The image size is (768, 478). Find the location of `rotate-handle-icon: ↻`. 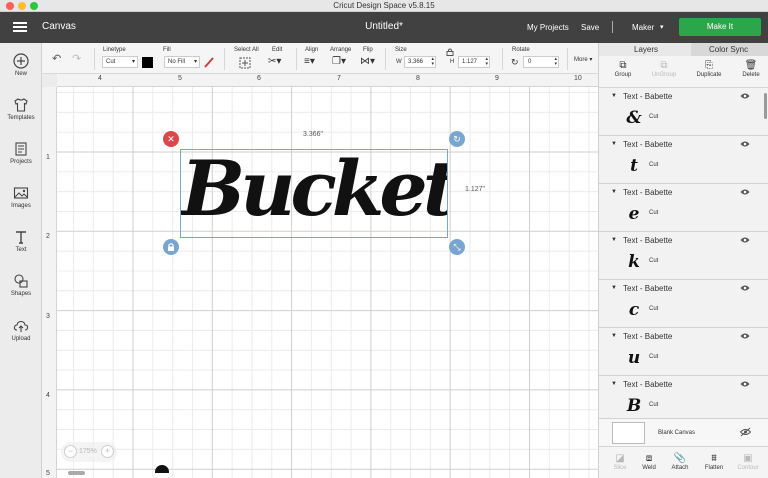

rotate-handle-icon: ↻ is located at coordinates (457, 139).